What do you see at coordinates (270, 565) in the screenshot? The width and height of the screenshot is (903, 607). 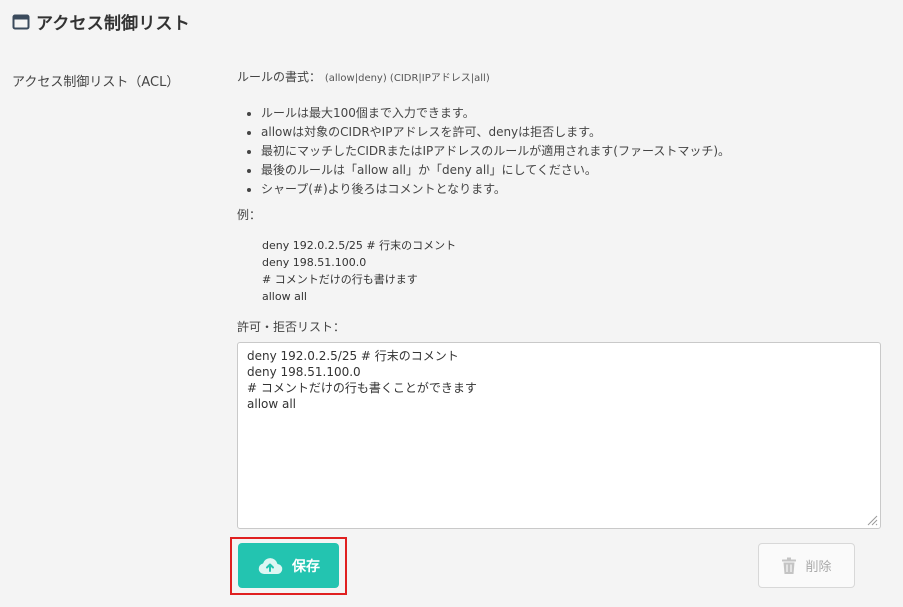 I see `cloud-upload-icon` at bounding box center [270, 565].